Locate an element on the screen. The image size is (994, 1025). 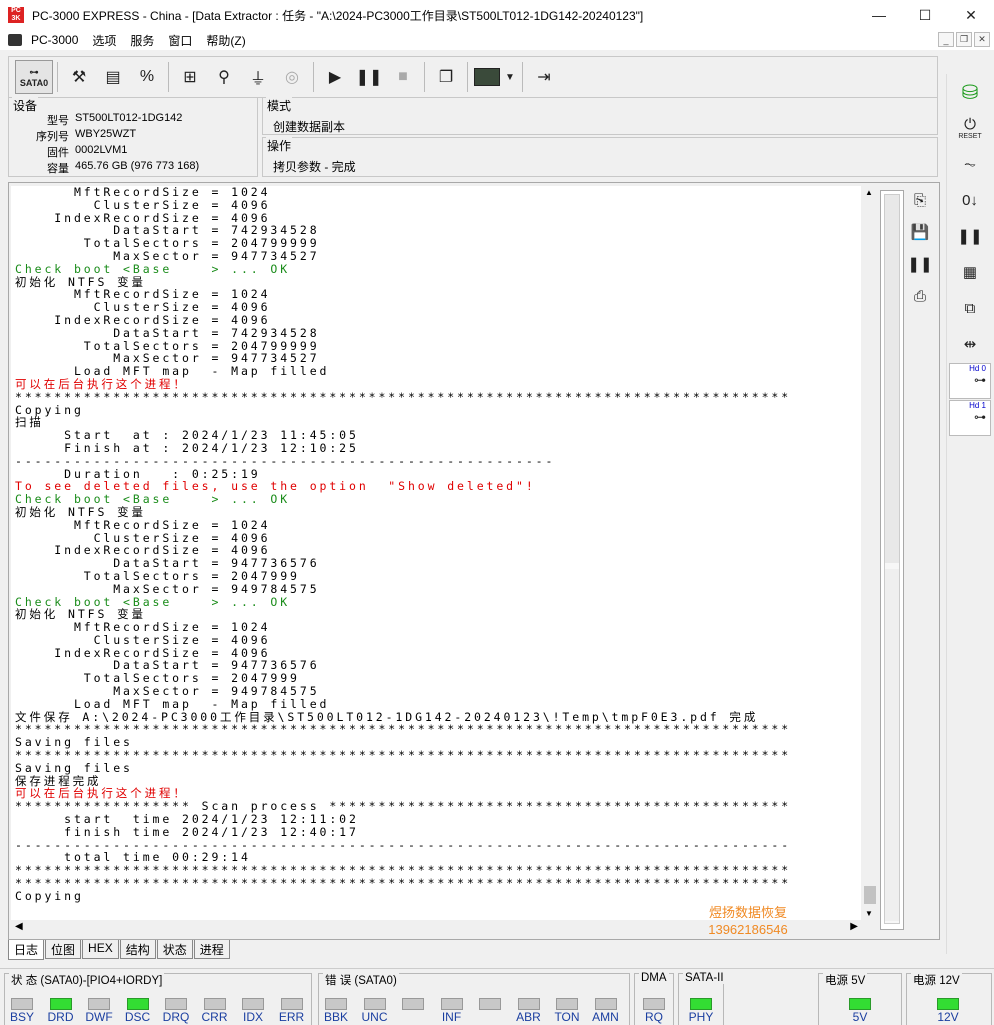
log-line: 初始化 NTFS 变量 is located at coordinates (80, 511).